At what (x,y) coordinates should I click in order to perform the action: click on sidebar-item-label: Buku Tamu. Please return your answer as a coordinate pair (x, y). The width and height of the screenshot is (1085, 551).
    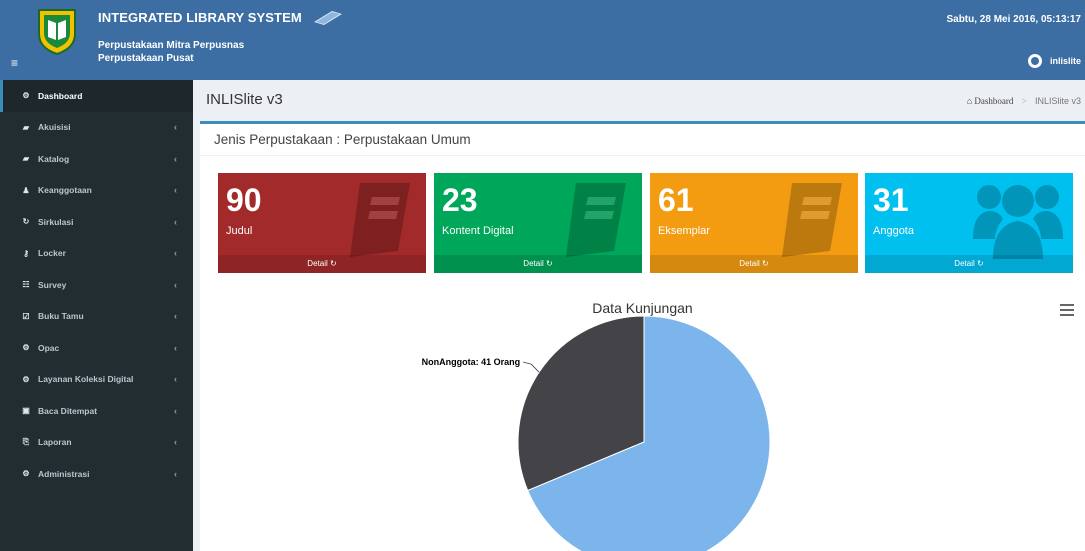
    Looking at the image, I should click on (61, 316).